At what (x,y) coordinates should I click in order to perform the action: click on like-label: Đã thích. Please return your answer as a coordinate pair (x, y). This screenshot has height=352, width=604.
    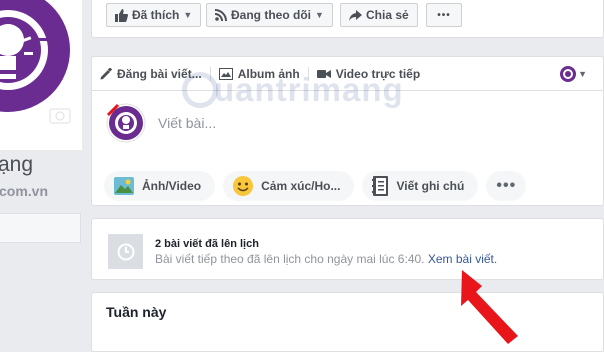
    Looking at the image, I should click on (156, 15).